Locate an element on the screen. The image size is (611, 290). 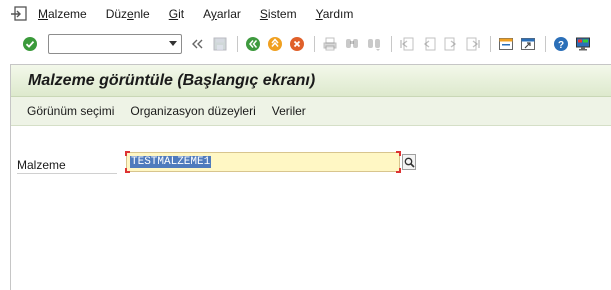
cancel-icon is located at coordinates (297, 44).